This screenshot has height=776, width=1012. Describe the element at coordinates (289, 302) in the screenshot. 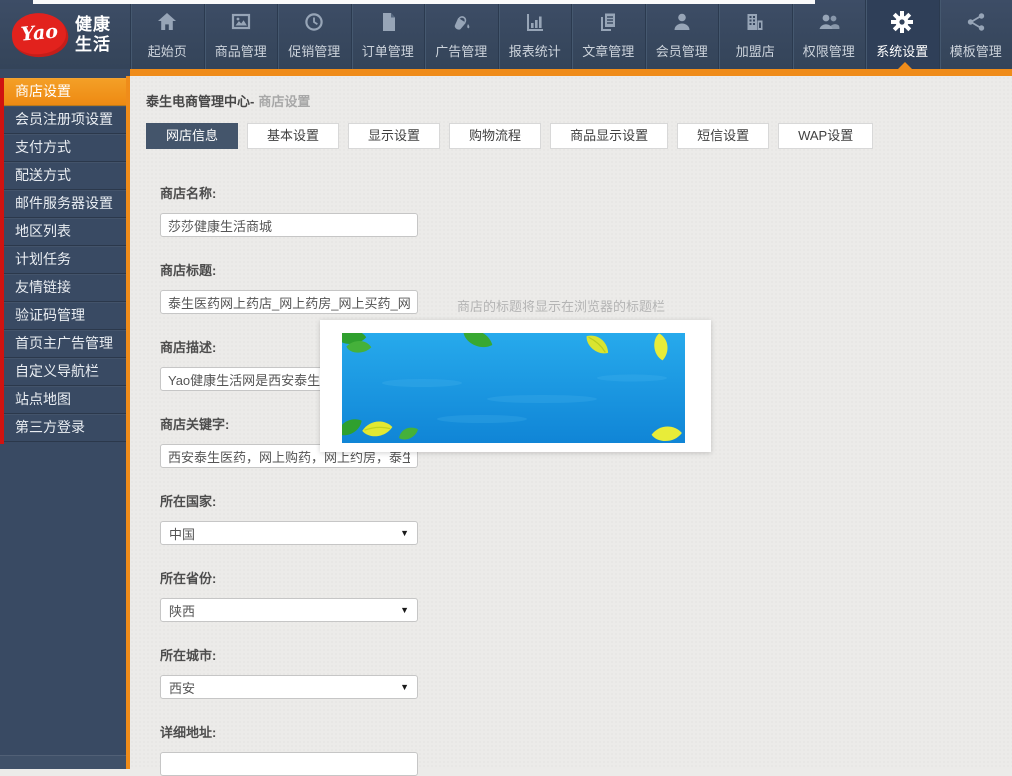

I see `shop-title-input` at that location.